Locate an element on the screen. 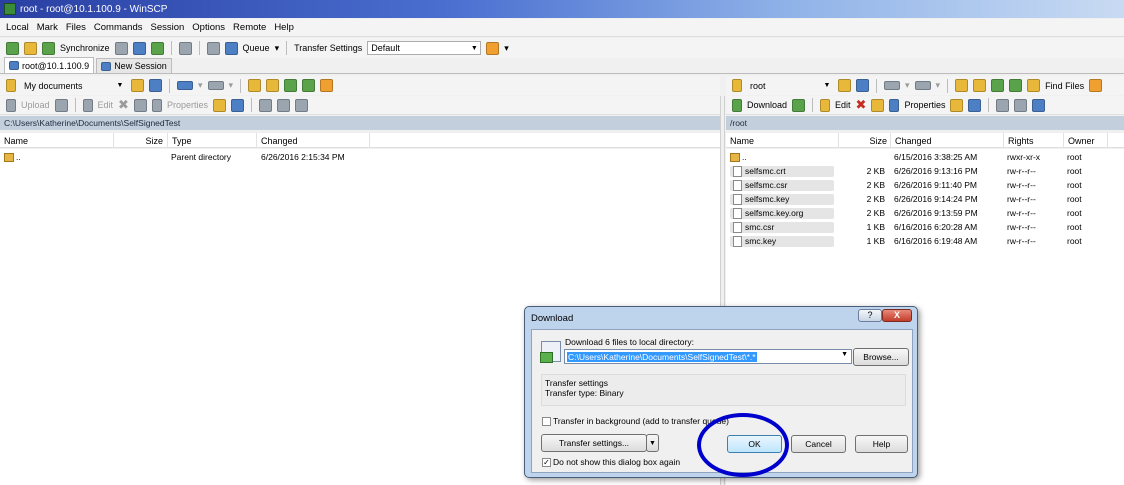  column-type: Type is located at coordinates (212, 140).